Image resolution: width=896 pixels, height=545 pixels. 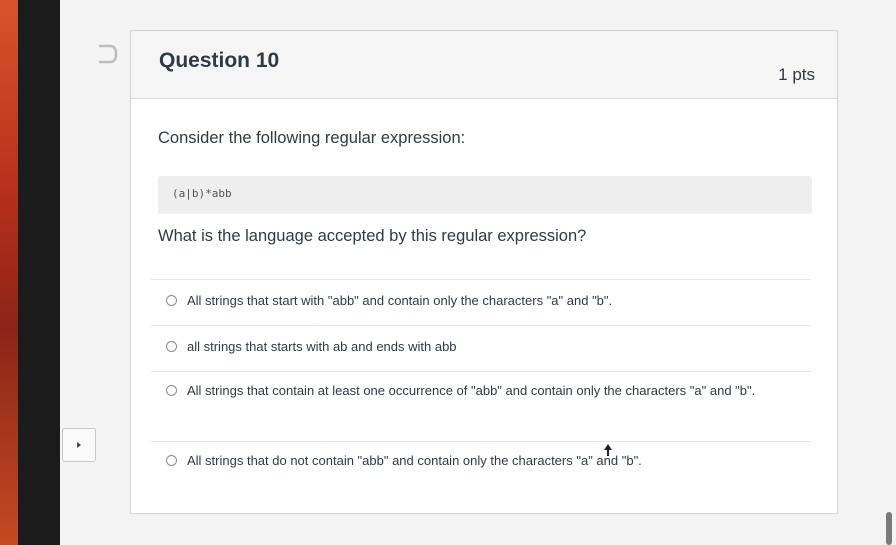 What do you see at coordinates (202, 193) in the screenshot?
I see `regex-code: (a|b)*abb` at bounding box center [202, 193].